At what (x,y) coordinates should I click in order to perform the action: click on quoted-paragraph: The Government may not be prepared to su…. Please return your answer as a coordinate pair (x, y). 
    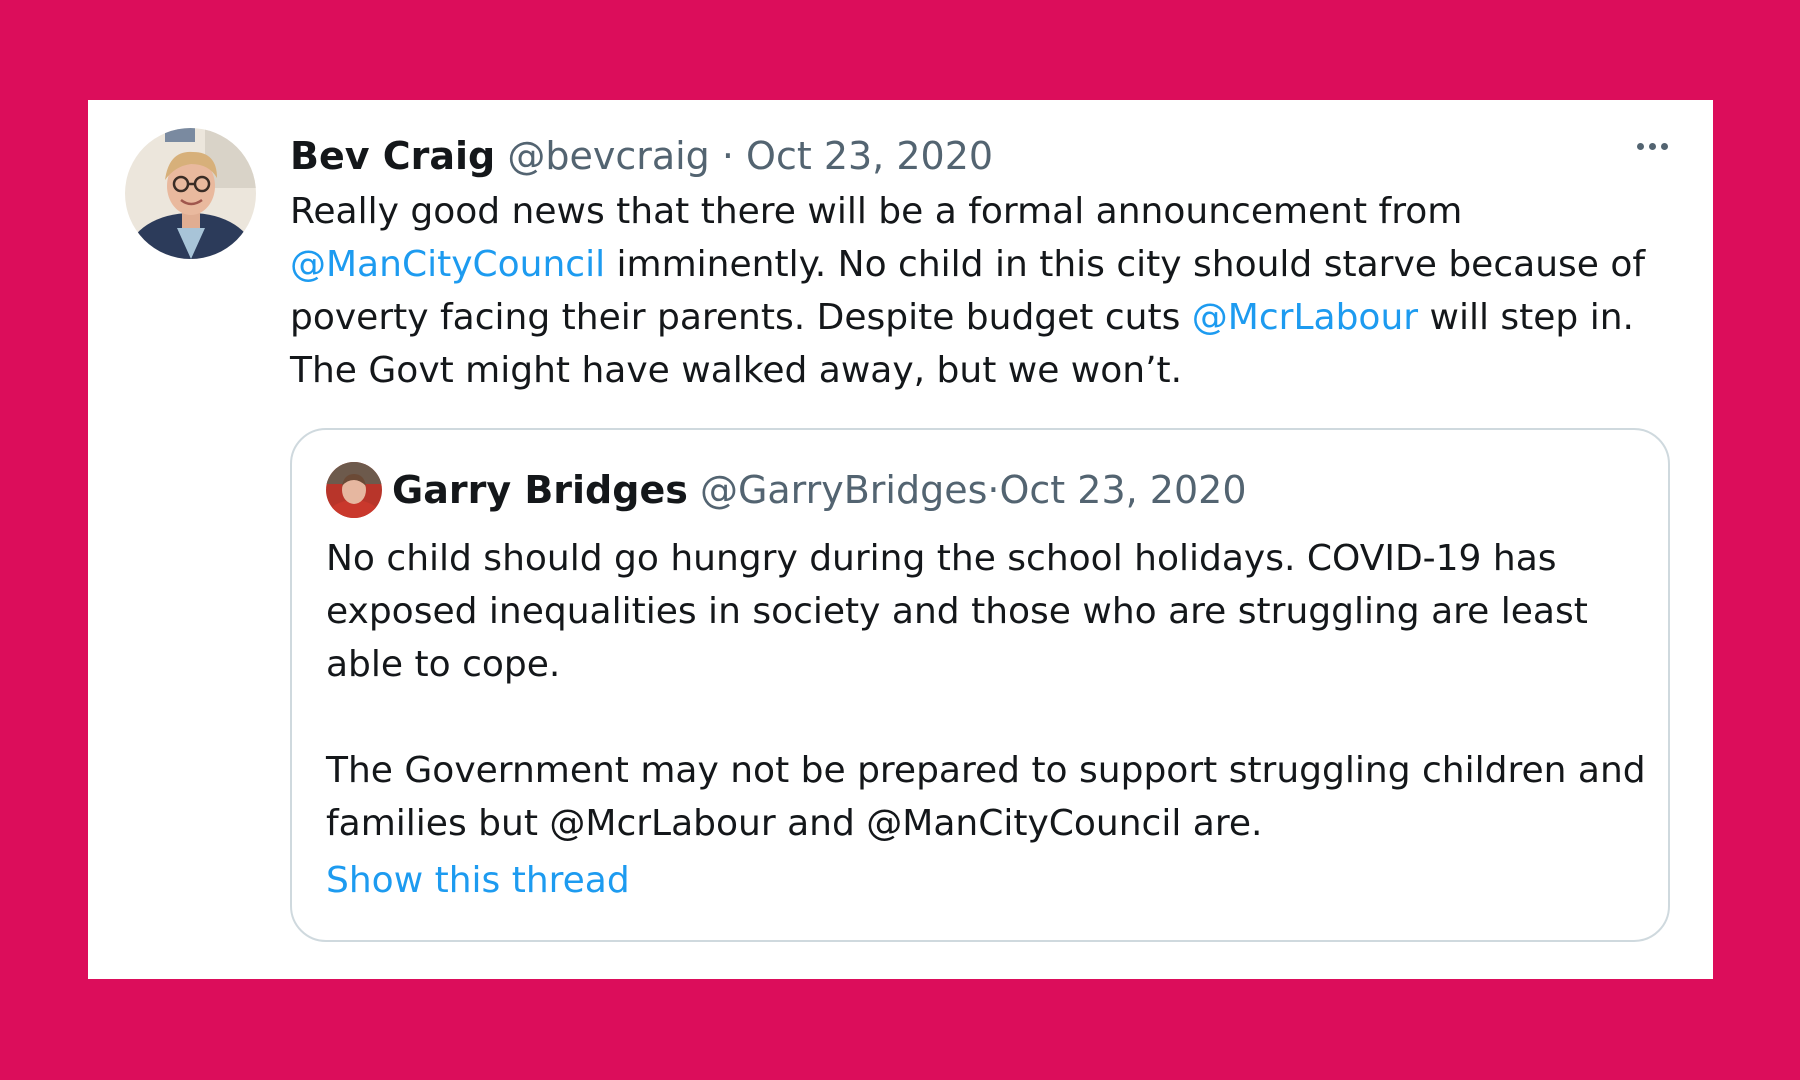
    Looking at the image, I should click on (986, 797).